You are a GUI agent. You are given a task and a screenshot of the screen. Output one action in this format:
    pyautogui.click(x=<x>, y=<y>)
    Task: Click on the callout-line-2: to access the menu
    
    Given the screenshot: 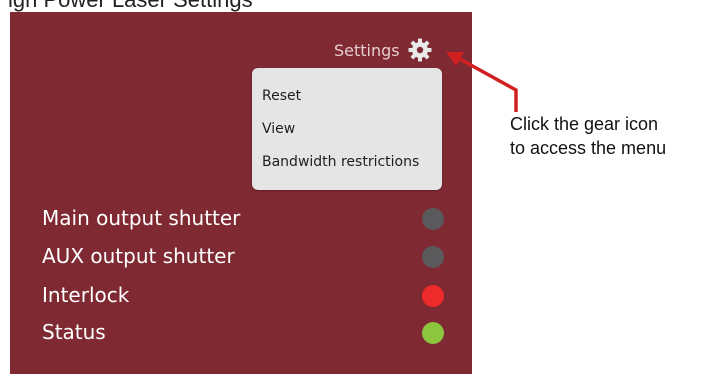 What is the action you would take?
    pyautogui.click(x=588, y=148)
    